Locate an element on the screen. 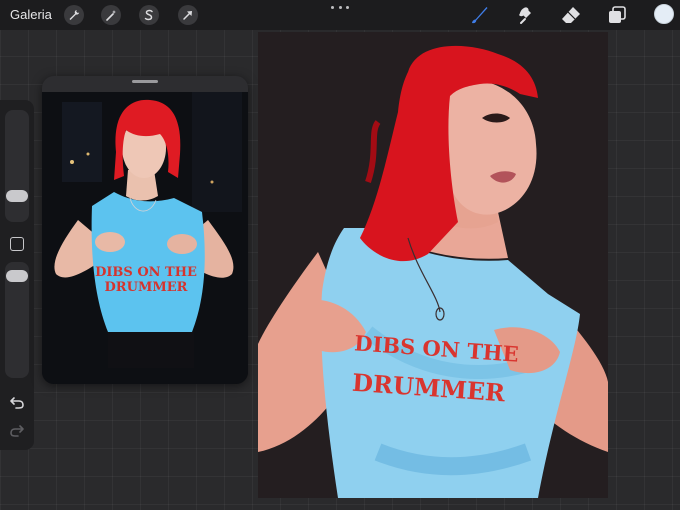  transform-button is located at coordinates (188, 15).